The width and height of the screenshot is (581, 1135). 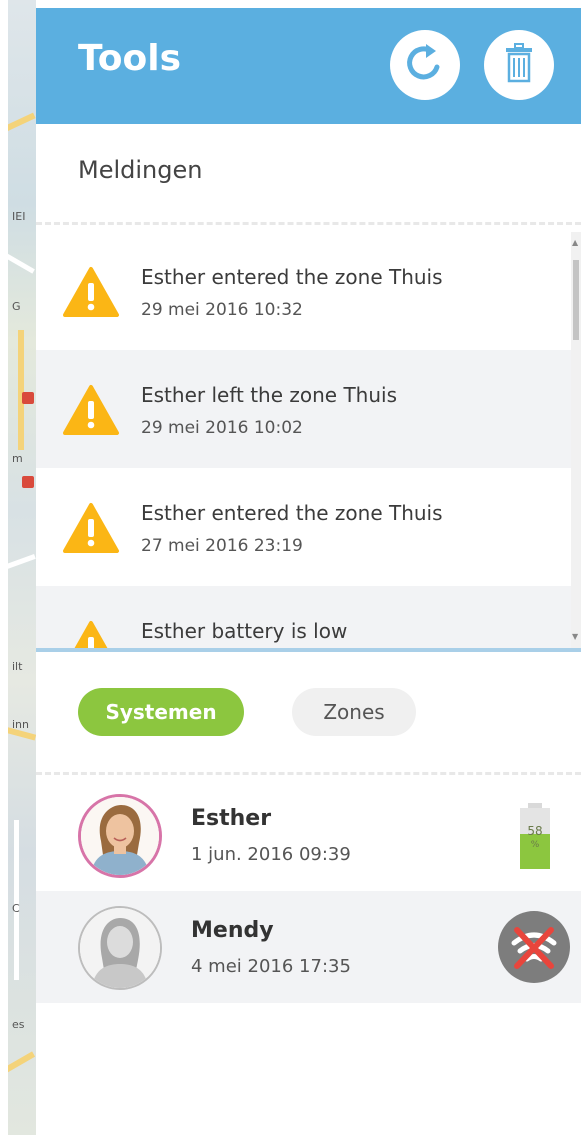 What do you see at coordinates (269, 395) in the screenshot?
I see `notification-message: Esther left the zone Thuis` at bounding box center [269, 395].